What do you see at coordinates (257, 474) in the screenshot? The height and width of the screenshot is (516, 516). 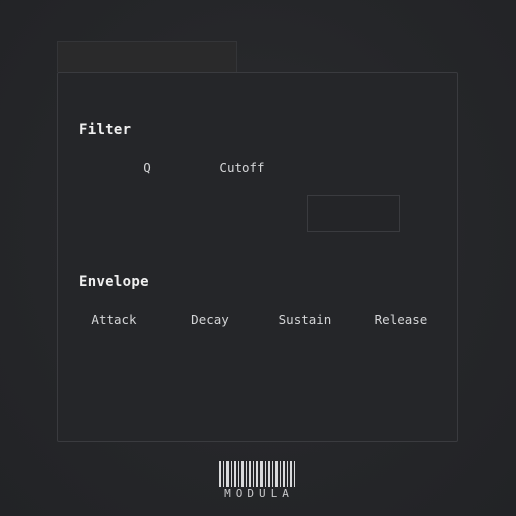 I see `barcode-logo-icon` at bounding box center [257, 474].